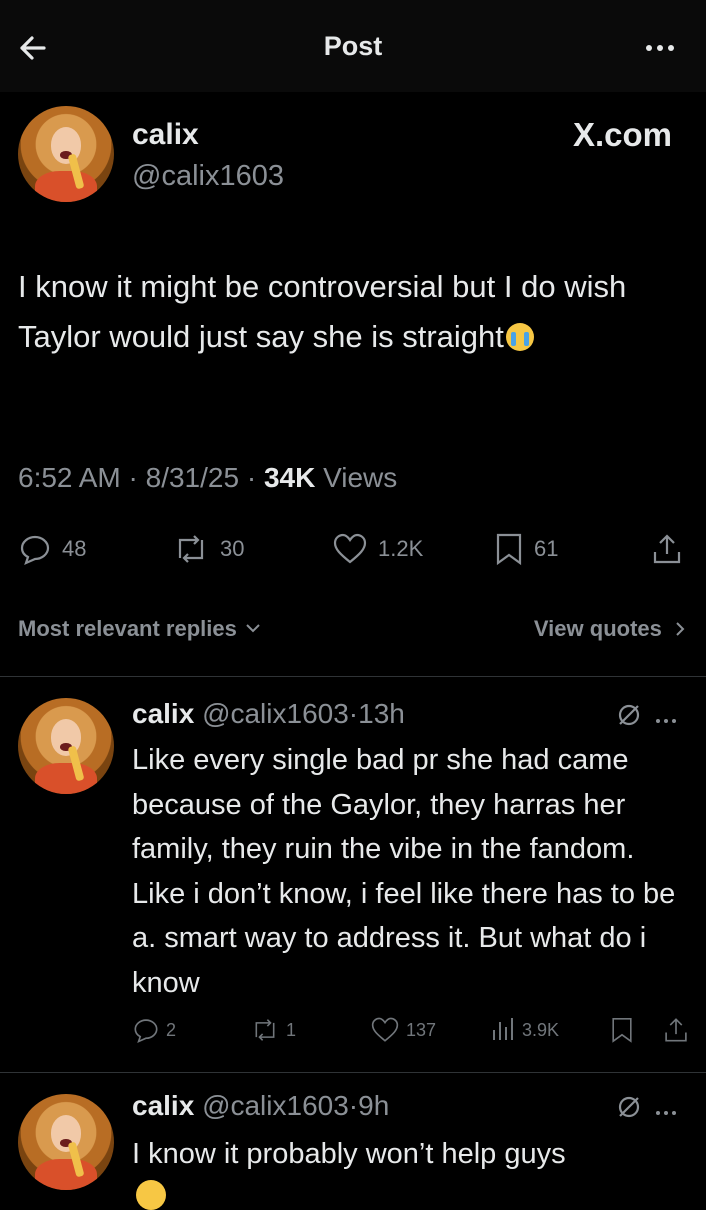  I want to click on avatar, so click(66, 154).